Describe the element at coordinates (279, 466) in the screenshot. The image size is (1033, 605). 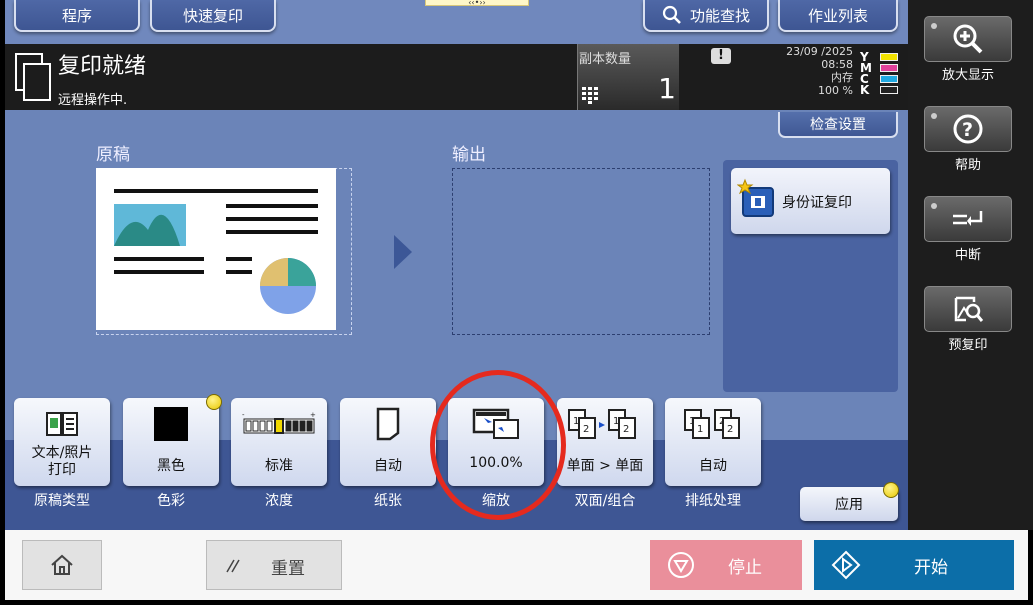
I see `density-value: 标准` at that location.